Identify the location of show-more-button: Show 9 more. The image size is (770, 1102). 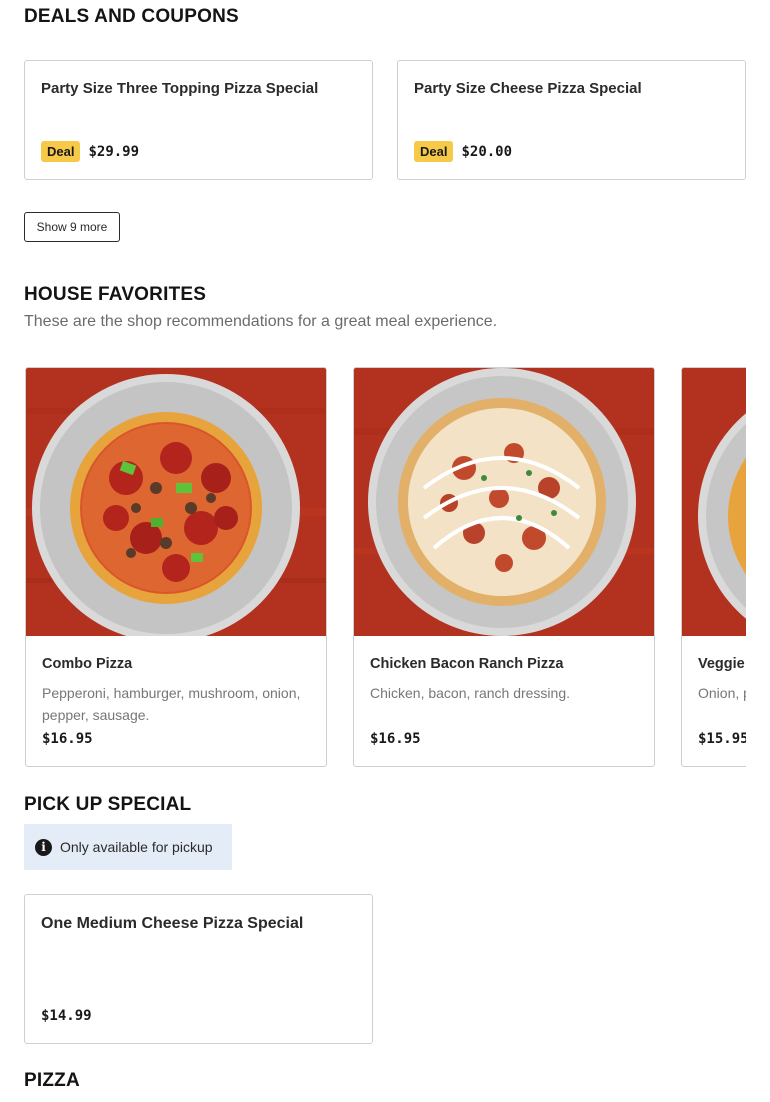
(72, 227).